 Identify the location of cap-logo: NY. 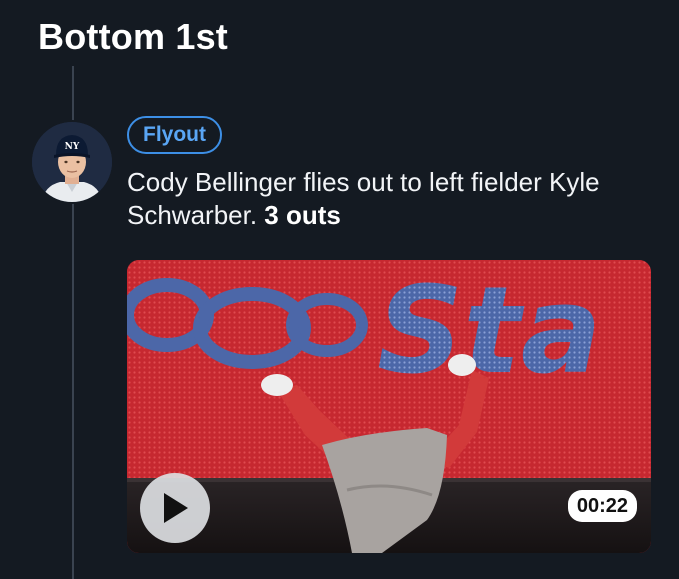
(72, 147).